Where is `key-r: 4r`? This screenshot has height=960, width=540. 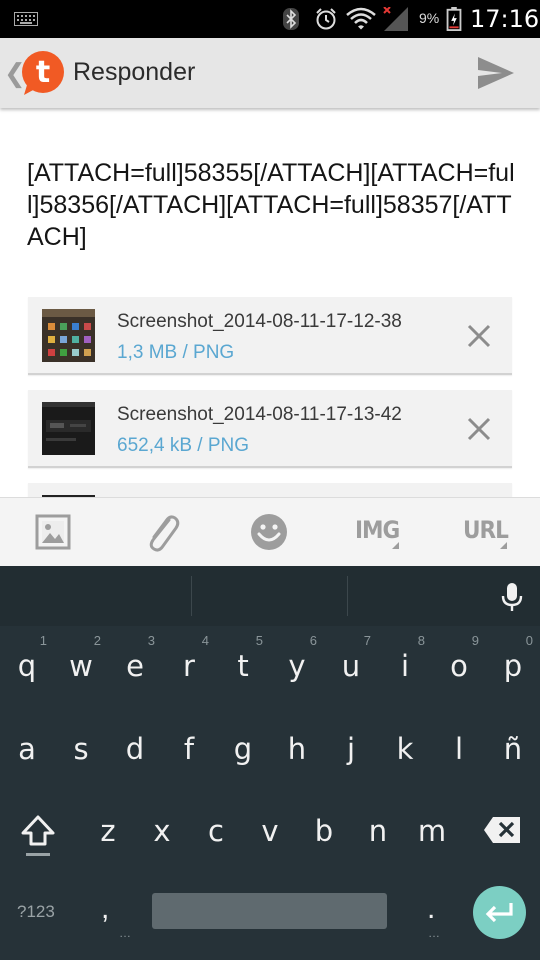
key-r: 4r is located at coordinates (189, 669).